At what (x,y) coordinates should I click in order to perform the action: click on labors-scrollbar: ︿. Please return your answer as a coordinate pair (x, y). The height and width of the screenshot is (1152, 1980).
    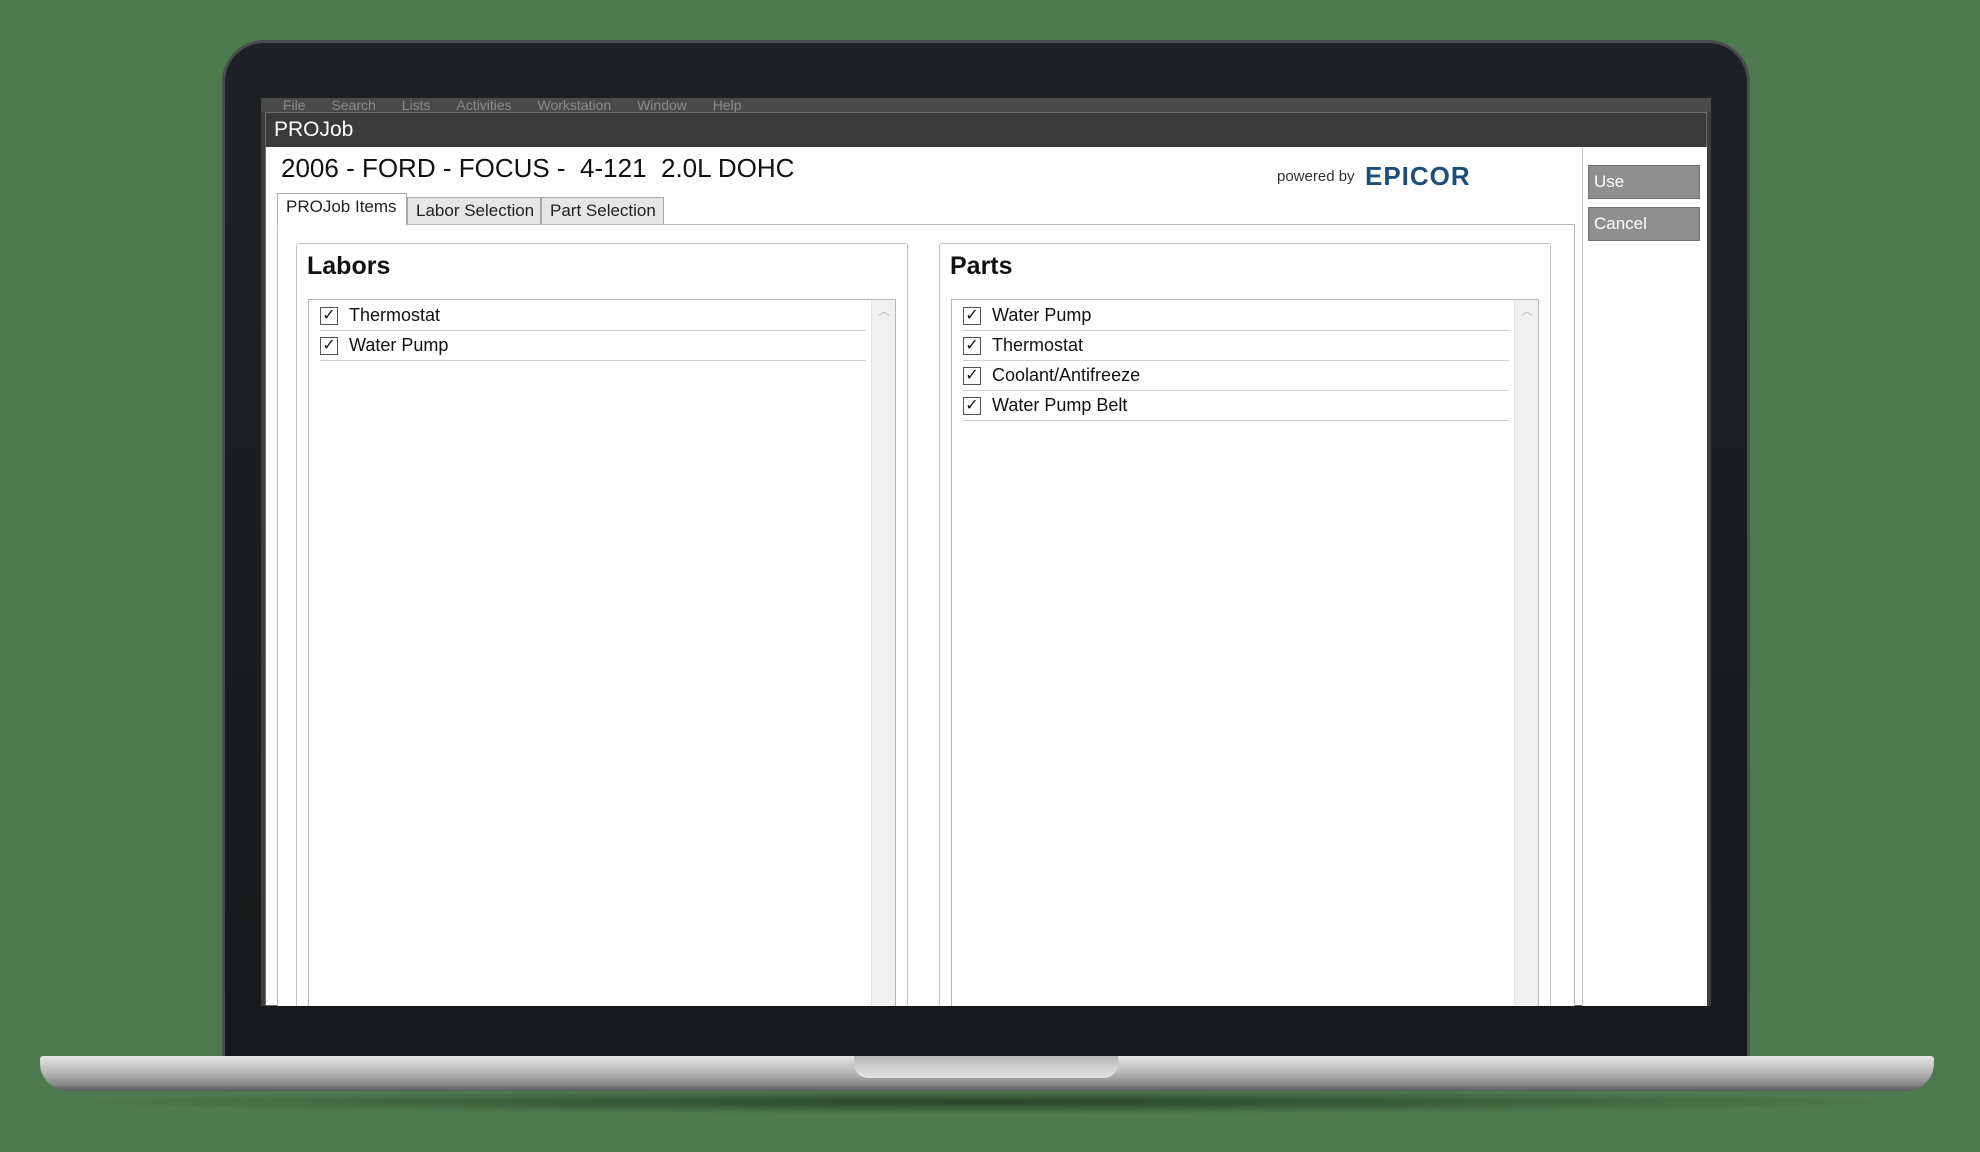
    Looking at the image, I should click on (883, 653).